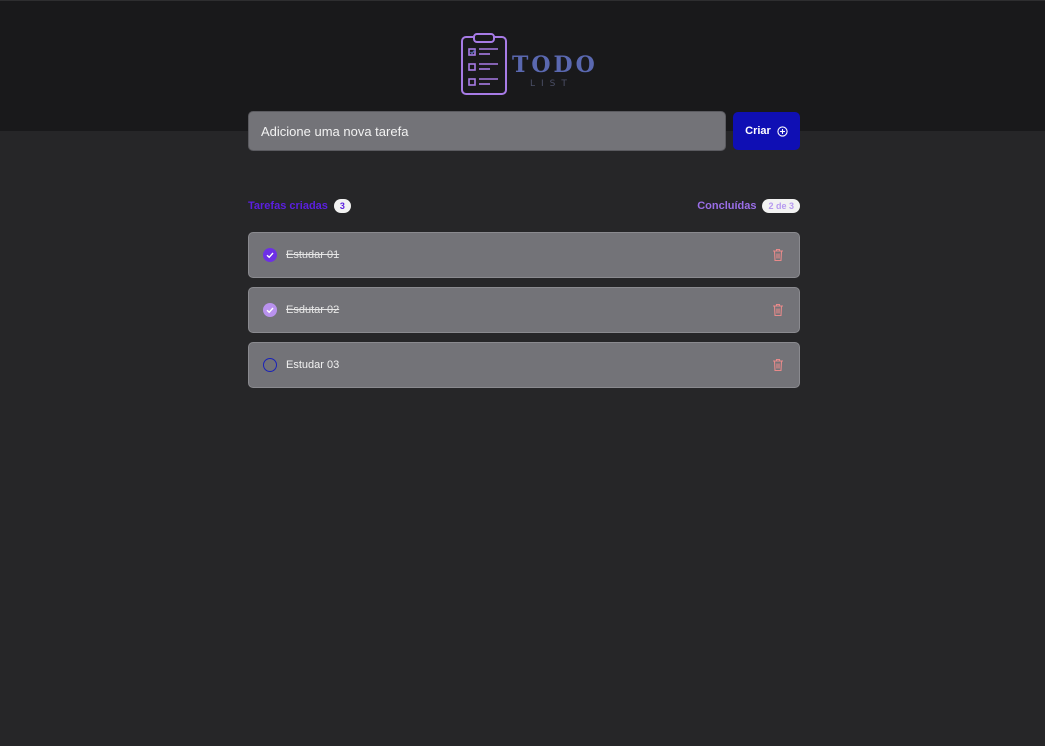  What do you see at coordinates (313, 255) in the screenshot?
I see `task-text: Estudar 01` at bounding box center [313, 255].